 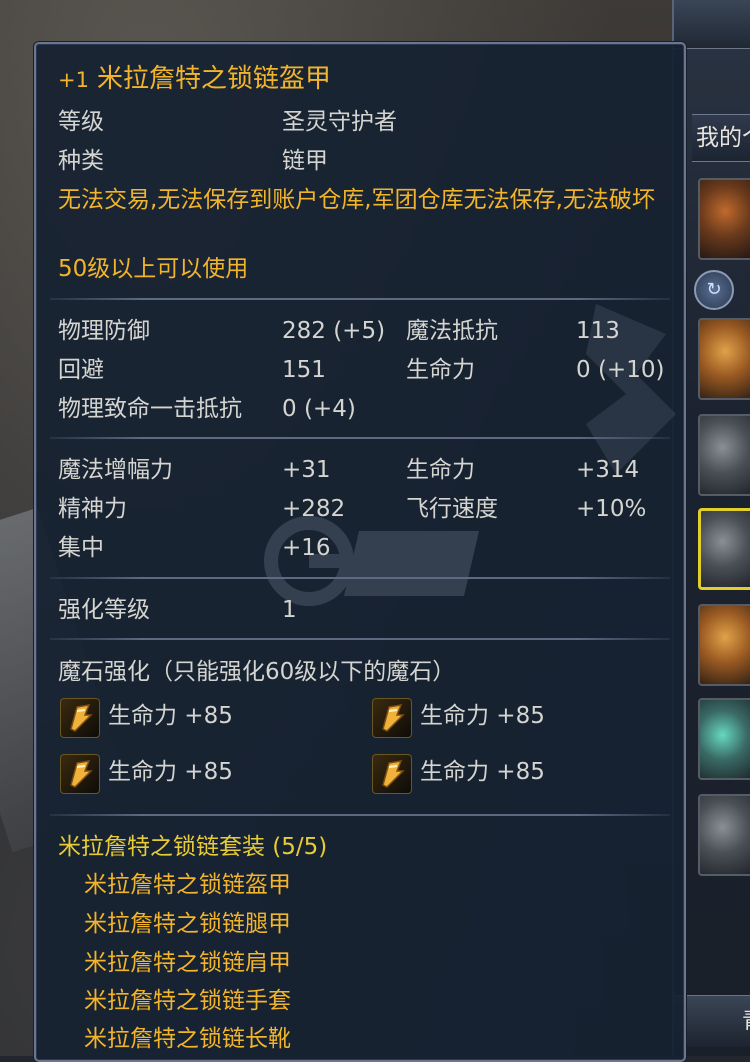 I want to click on item-name: 米拉詹特之锁链盔甲, so click(x=213, y=79).